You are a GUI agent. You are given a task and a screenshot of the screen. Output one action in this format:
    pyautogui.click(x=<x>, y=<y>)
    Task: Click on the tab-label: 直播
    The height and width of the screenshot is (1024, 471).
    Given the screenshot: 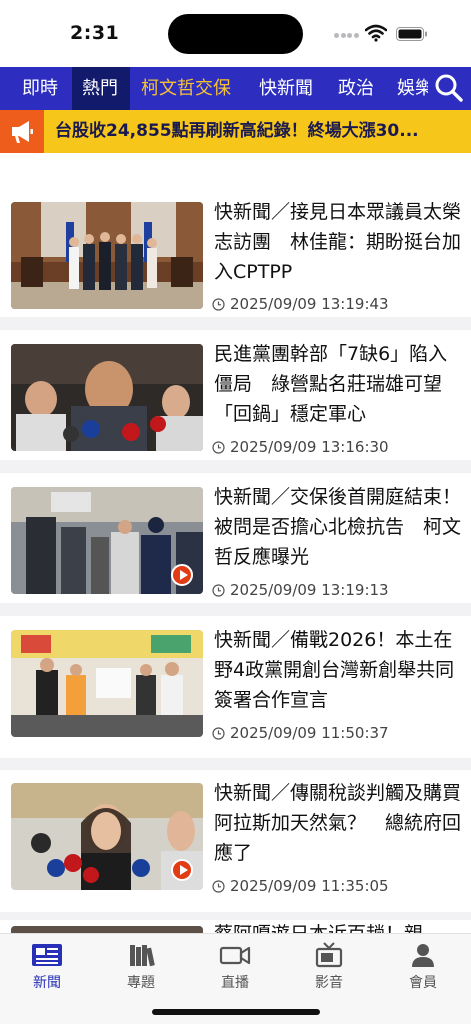 What is the action you would take?
    pyautogui.click(x=235, y=983)
    